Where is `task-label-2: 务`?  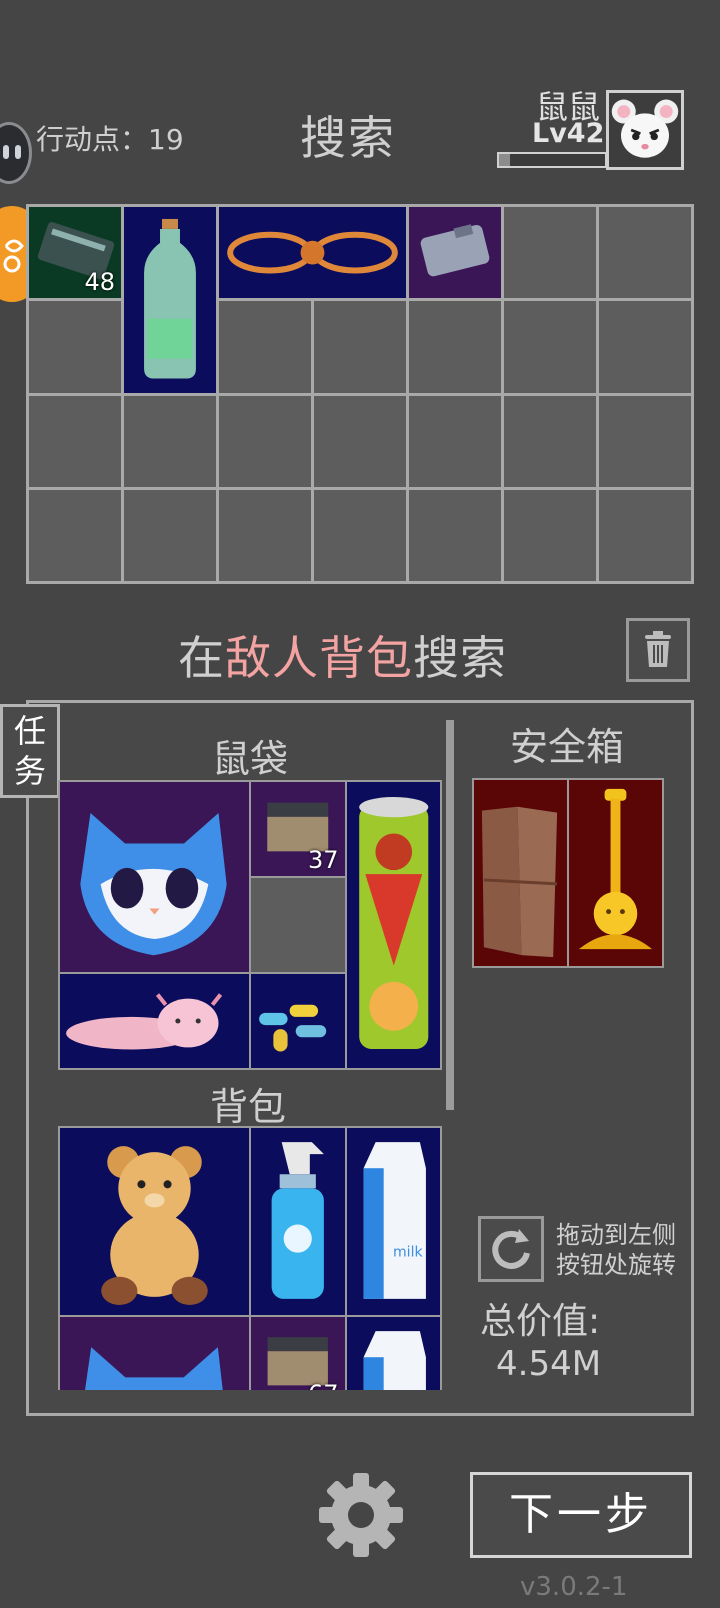
task-label-2: 务 is located at coordinates (29, 771).